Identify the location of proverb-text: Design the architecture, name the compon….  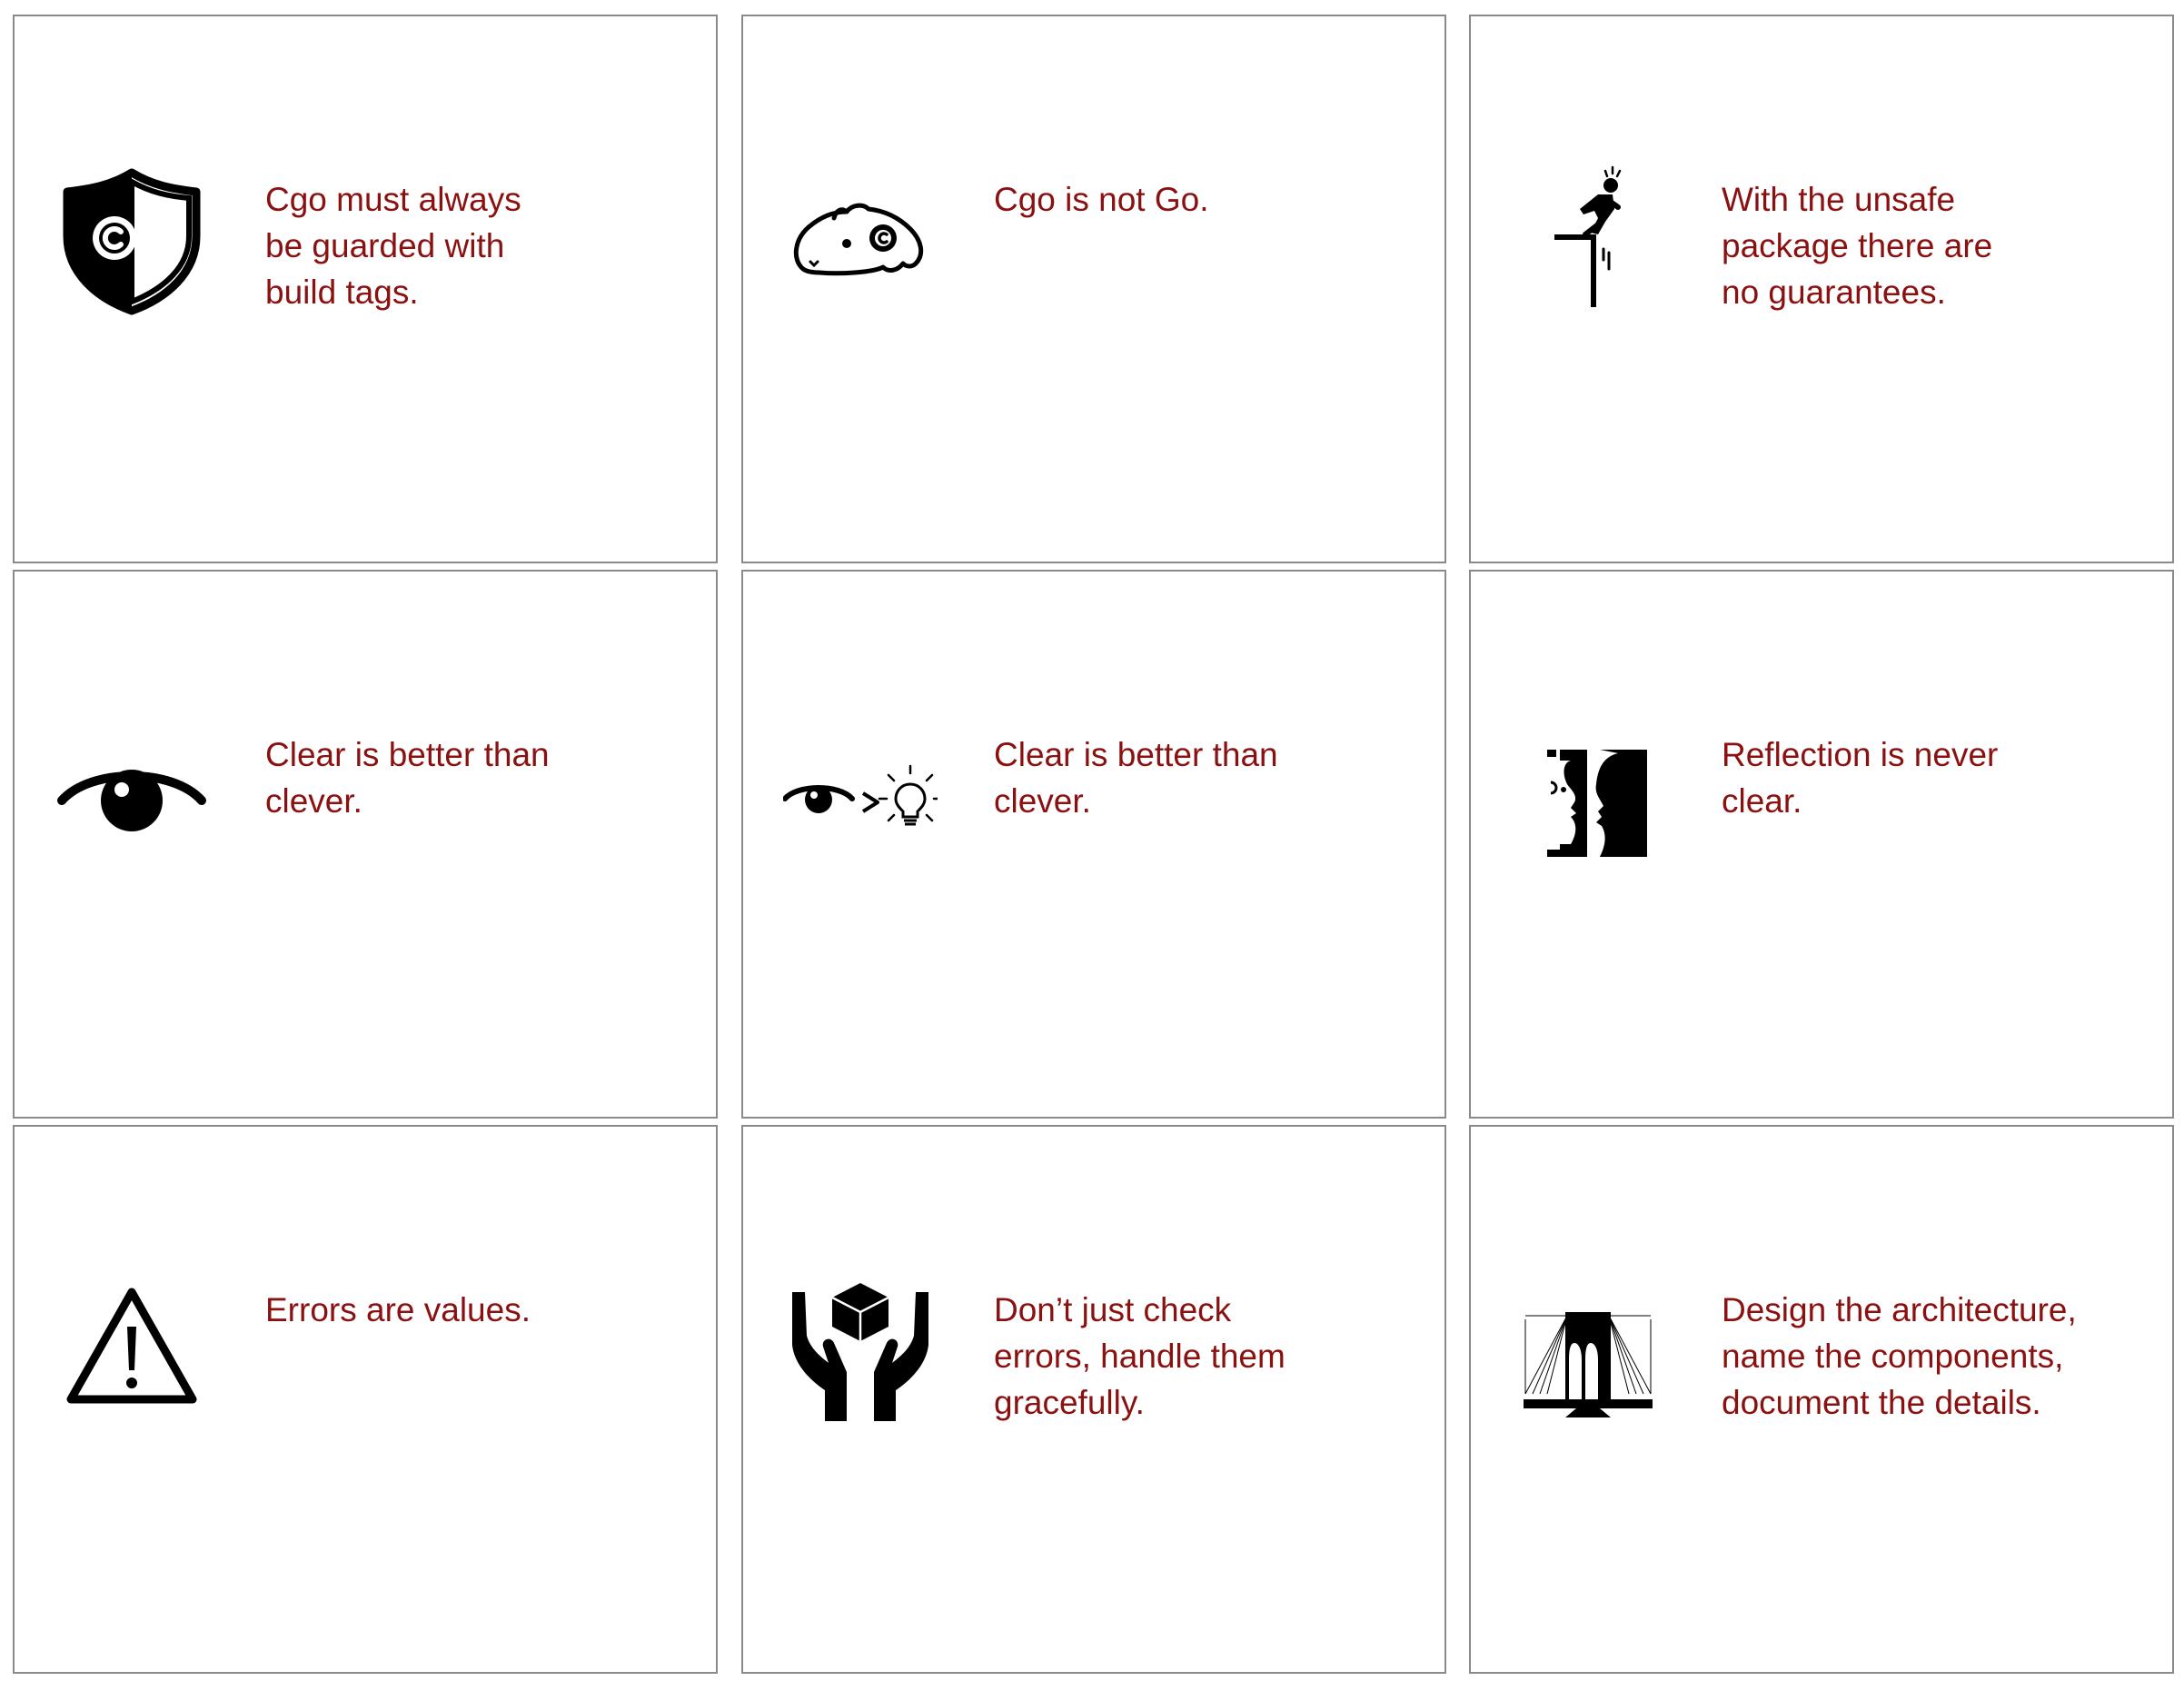
(1899, 1356).